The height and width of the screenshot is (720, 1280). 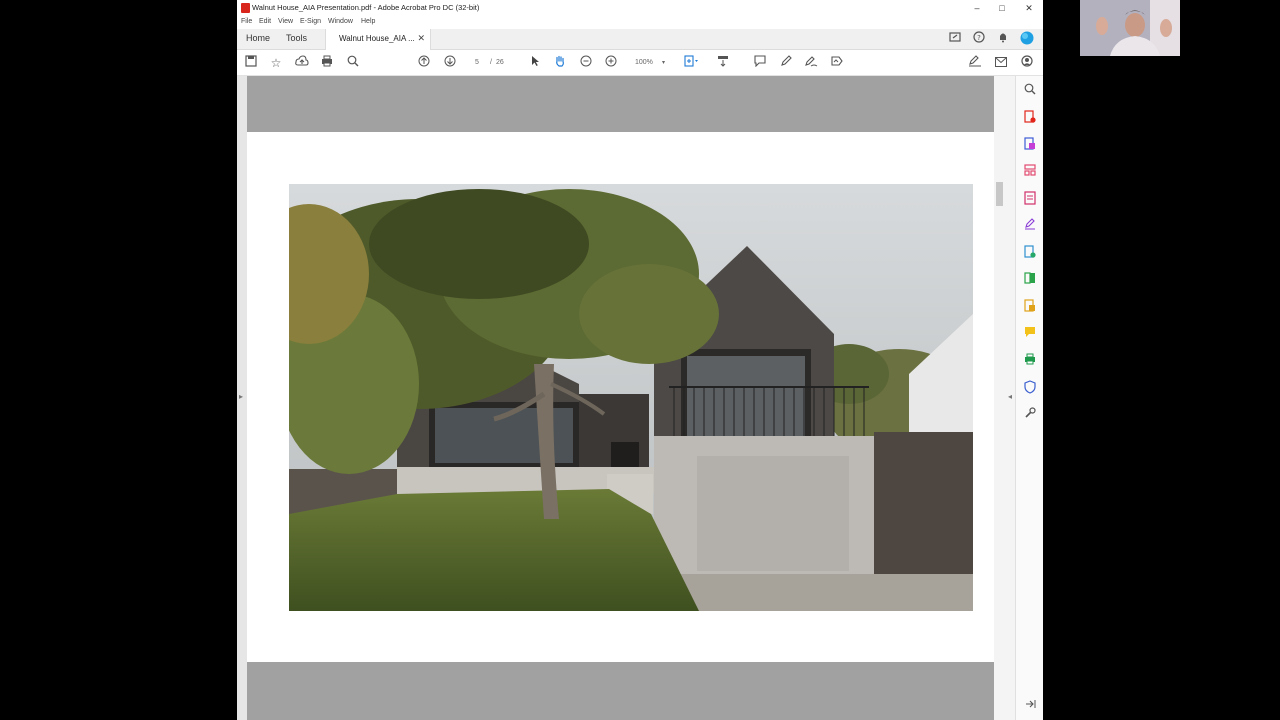 I want to click on sign-icon, so click(x=837, y=63).